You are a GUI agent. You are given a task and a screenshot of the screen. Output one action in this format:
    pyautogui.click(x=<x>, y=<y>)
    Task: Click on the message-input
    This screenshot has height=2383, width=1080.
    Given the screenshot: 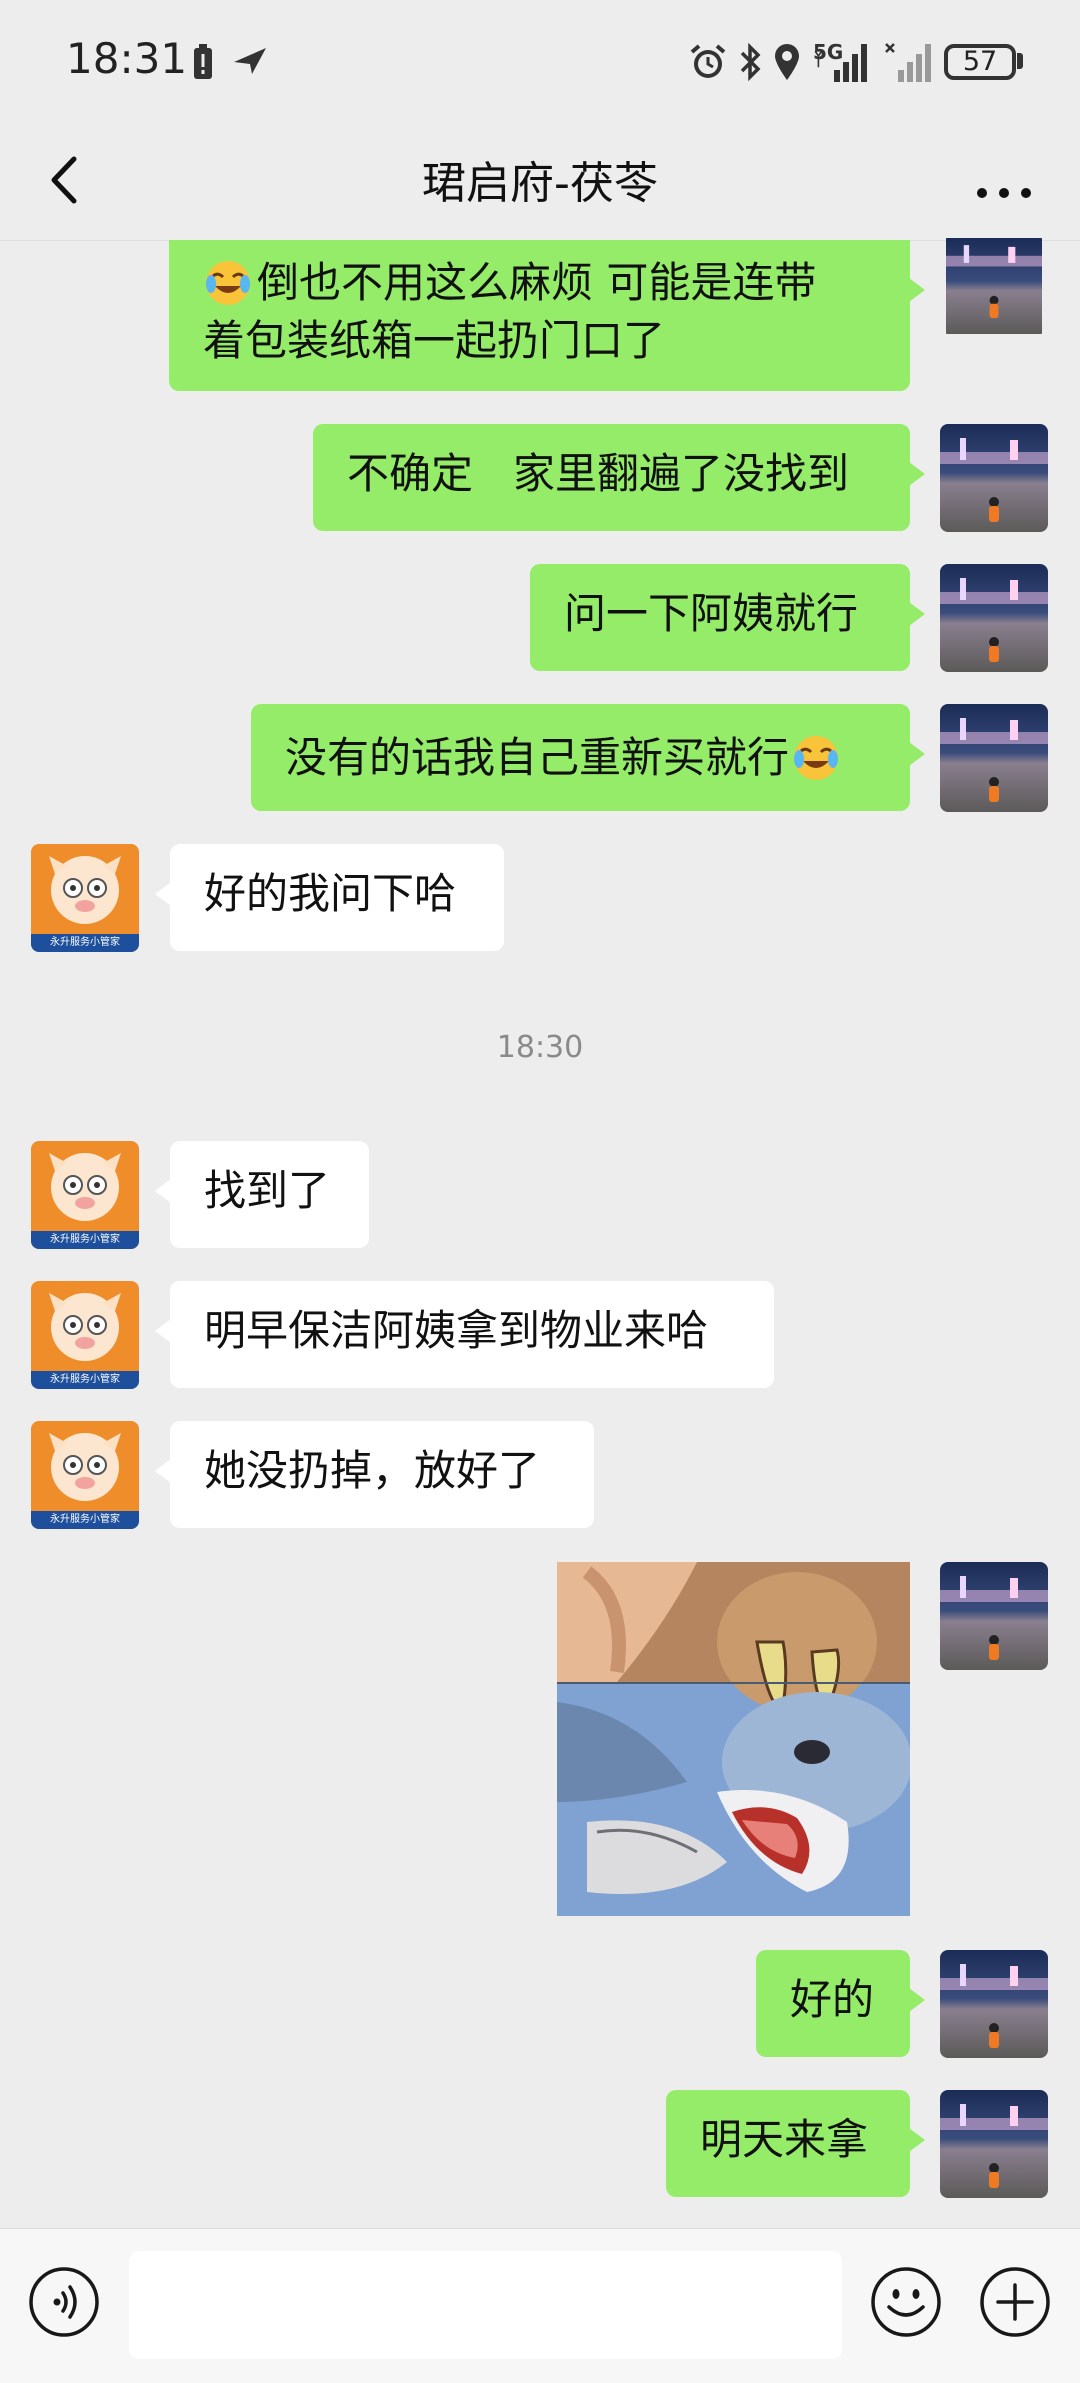 What is the action you would take?
    pyautogui.click(x=485, y=2305)
    